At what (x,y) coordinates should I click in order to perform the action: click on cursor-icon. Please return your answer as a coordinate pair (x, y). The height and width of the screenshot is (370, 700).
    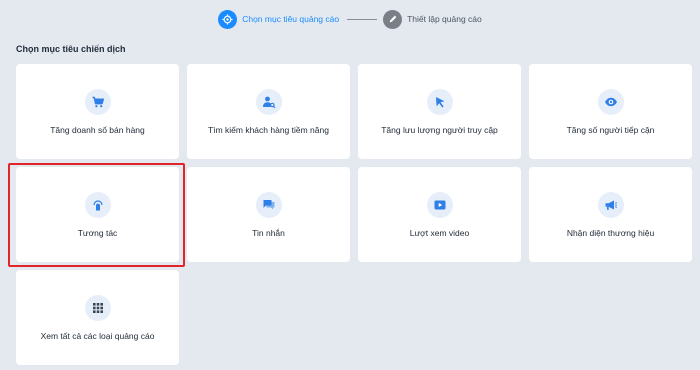
    Looking at the image, I should click on (439, 101).